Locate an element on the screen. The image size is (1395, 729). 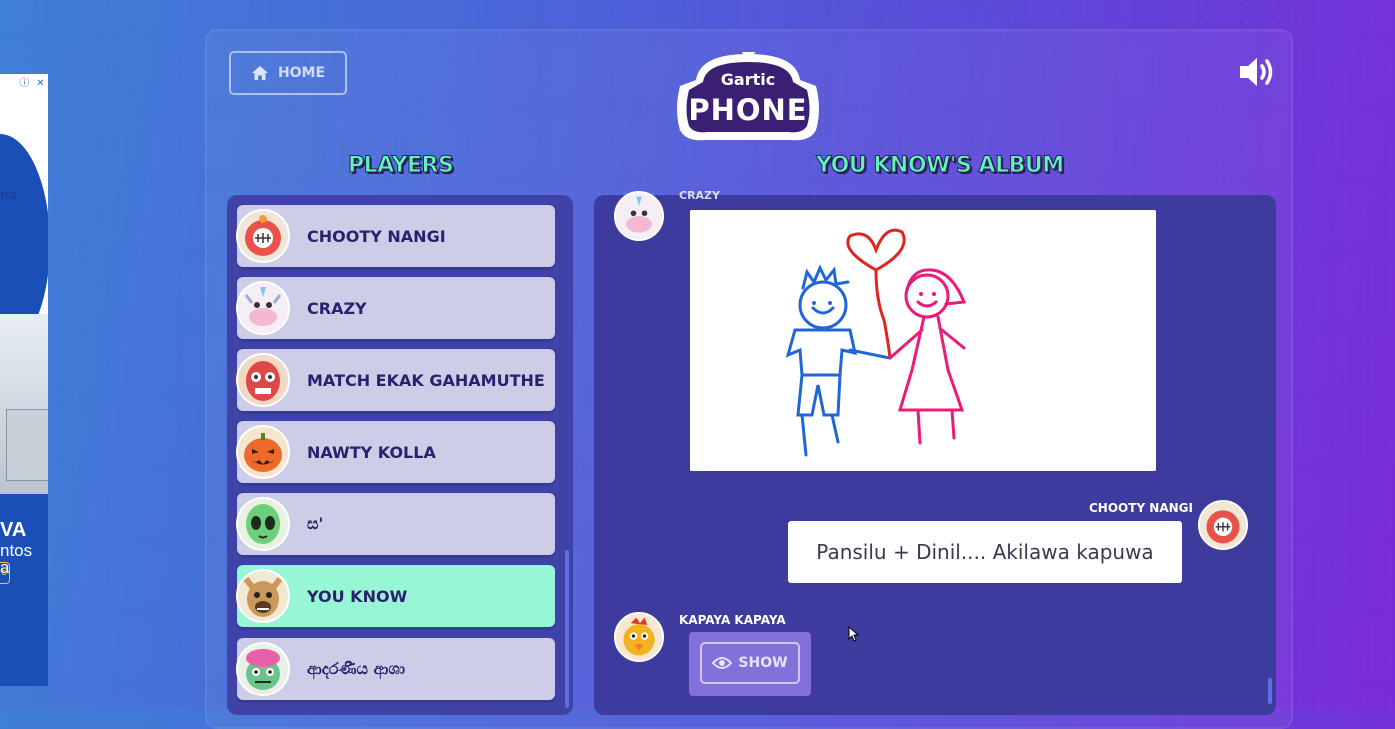
pumpkin-avatar is located at coordinates (263, 452).